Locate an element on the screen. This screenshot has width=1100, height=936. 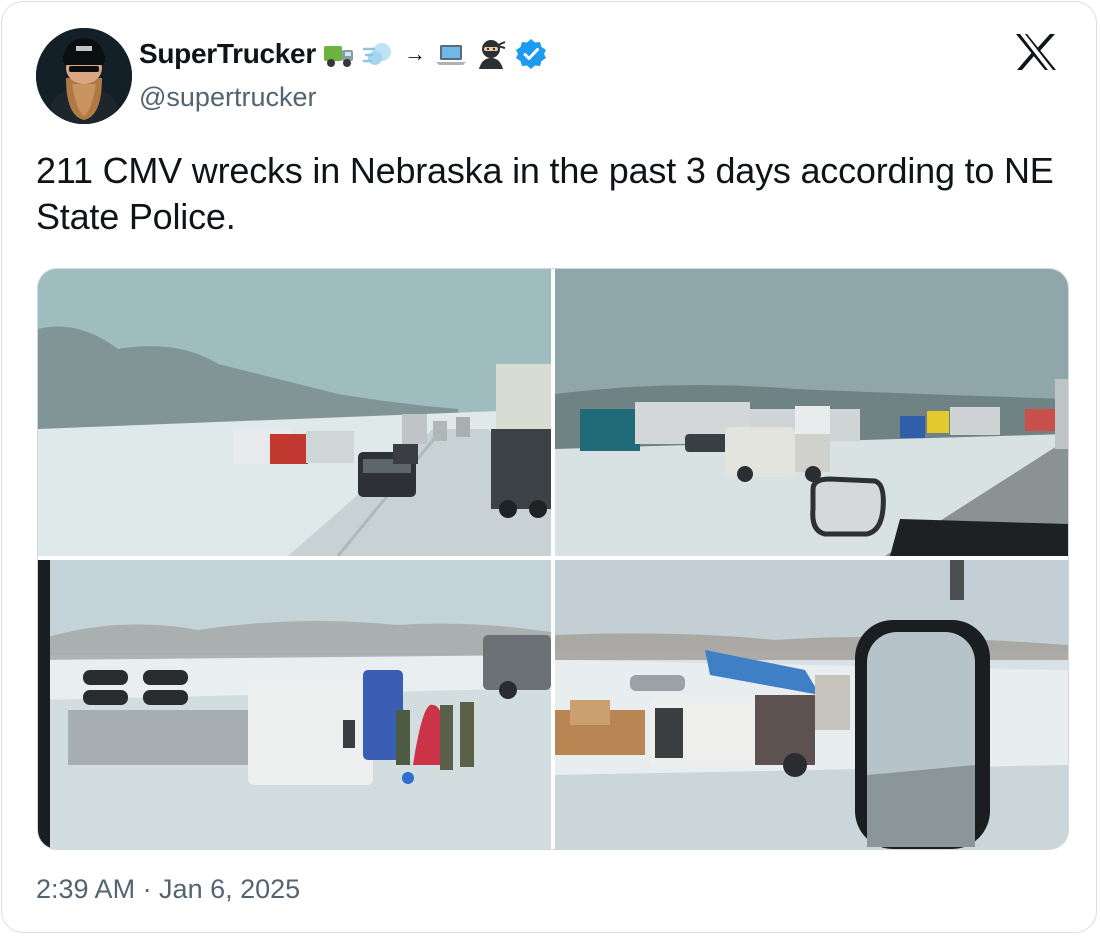
photo-highway-snow-trucks is located at coordinates (294, 412).